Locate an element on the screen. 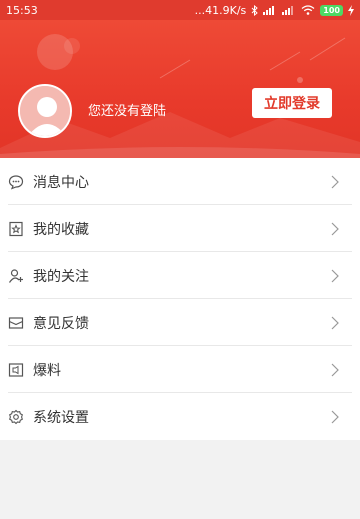 Image resolution: width=360 pixels, height=519 pixels. bookmark-icon is located at coordinates (16, 229).